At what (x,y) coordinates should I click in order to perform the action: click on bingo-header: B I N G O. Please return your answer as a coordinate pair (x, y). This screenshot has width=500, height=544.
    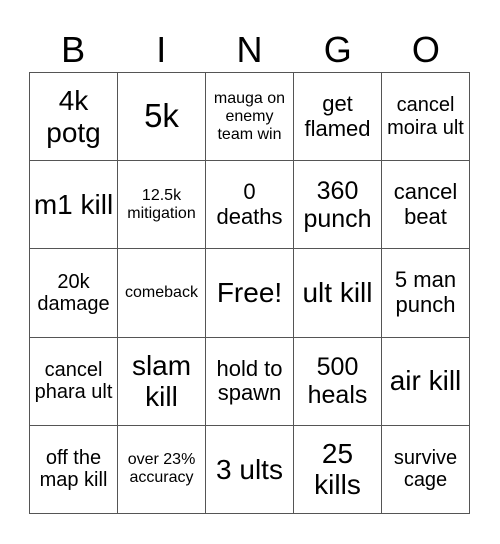
    Looking at the image, I should click on (249, 50).